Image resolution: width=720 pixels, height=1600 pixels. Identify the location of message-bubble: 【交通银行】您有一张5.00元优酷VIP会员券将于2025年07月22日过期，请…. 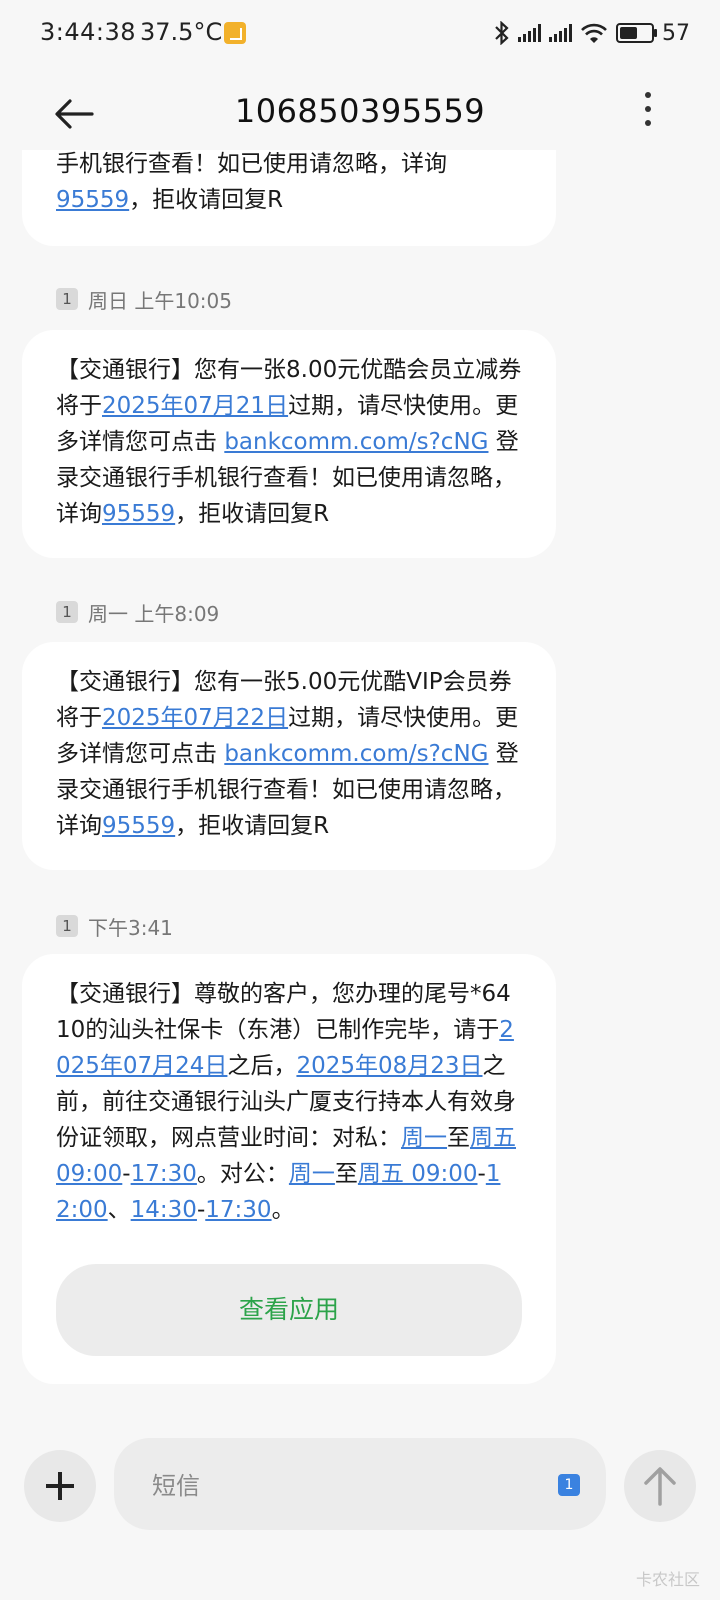
(289, 756).